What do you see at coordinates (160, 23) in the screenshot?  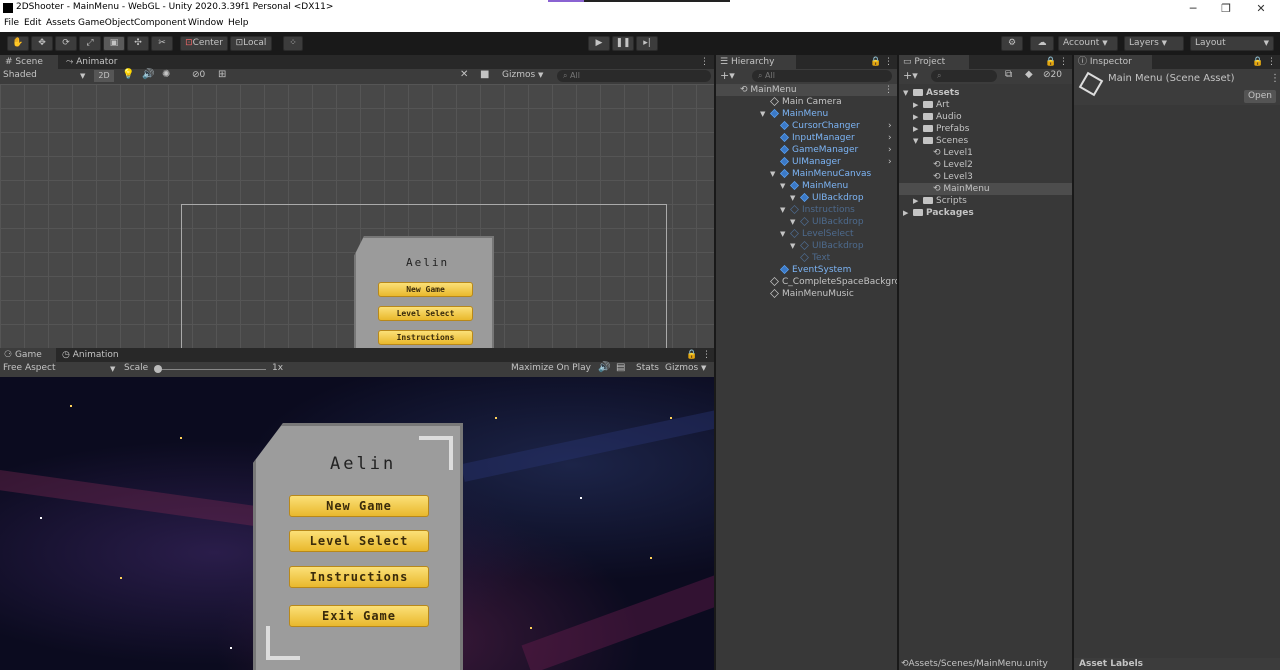 I see `menu-component: Component` at bounding box center [160, 23].